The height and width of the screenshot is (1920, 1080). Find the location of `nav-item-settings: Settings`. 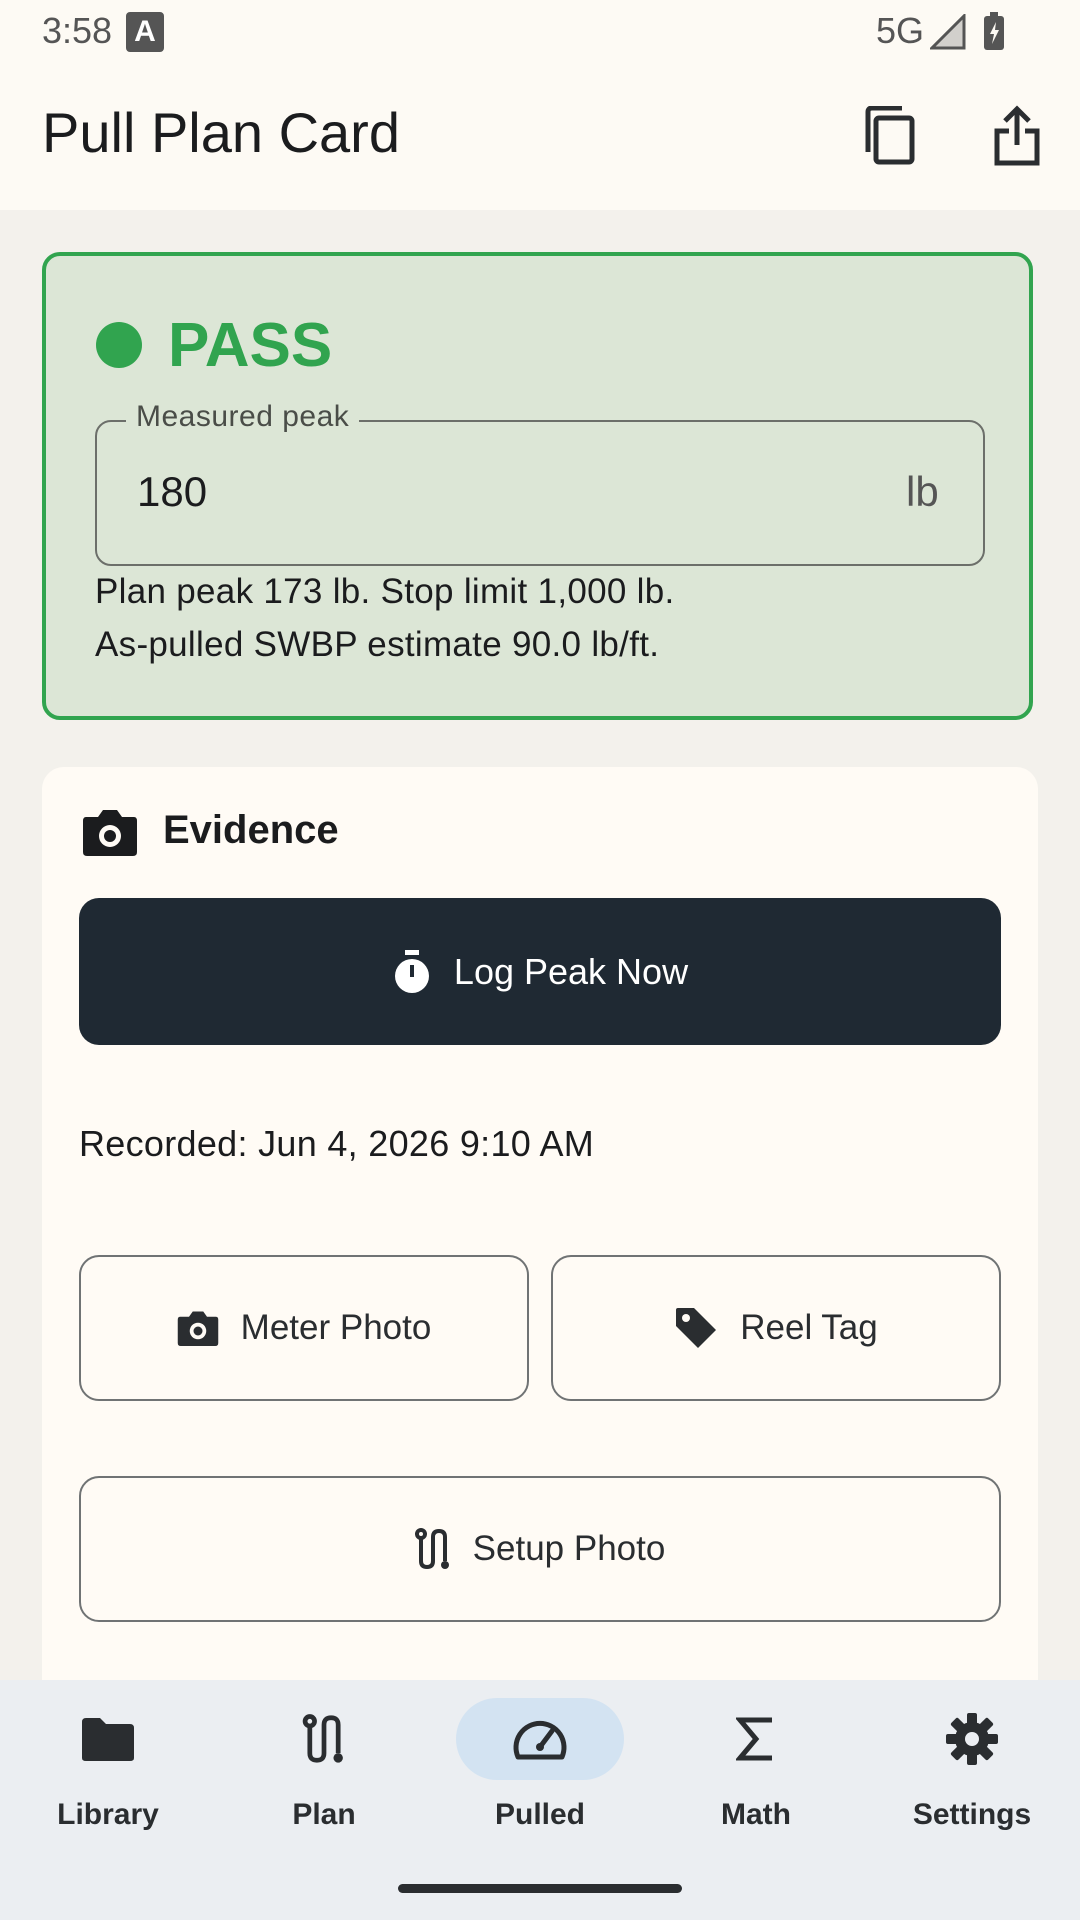

nav-item-settings: Settings is located at coordinates (972, 1765).